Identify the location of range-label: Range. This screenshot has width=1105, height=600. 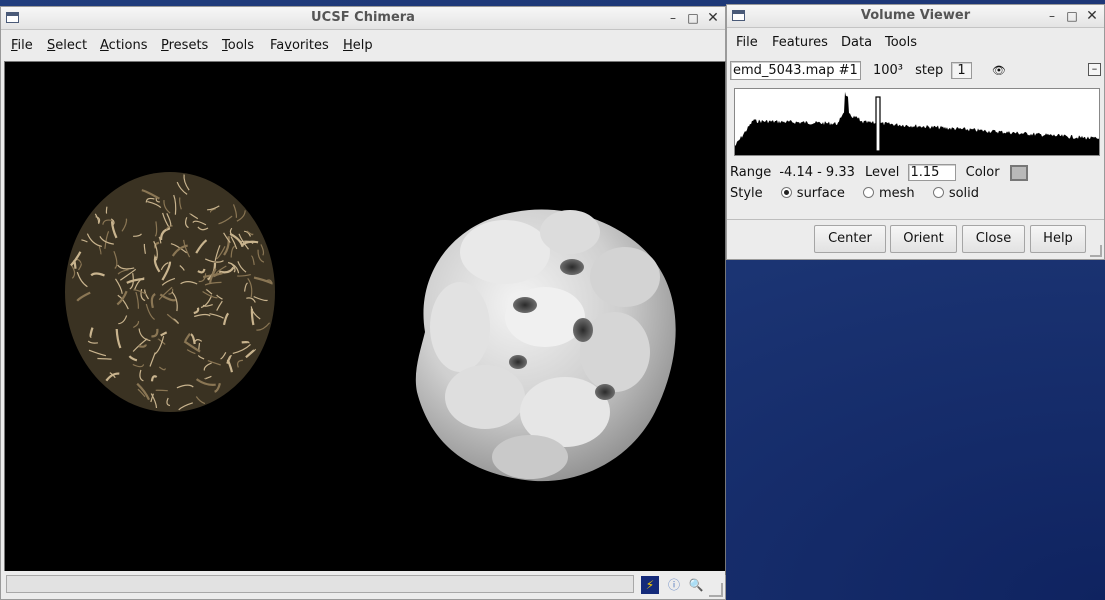
(751, 172).